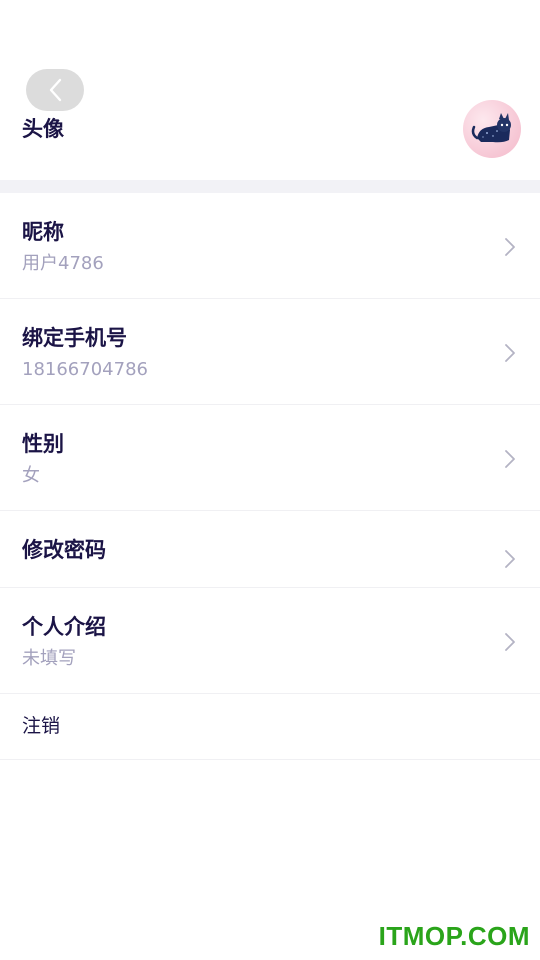 This screenshot has width=540, height=960. What do you see at coordinates (31, 475) in the screenshot?
I see `list-item-value: 女` at bounding box center [31, 475].